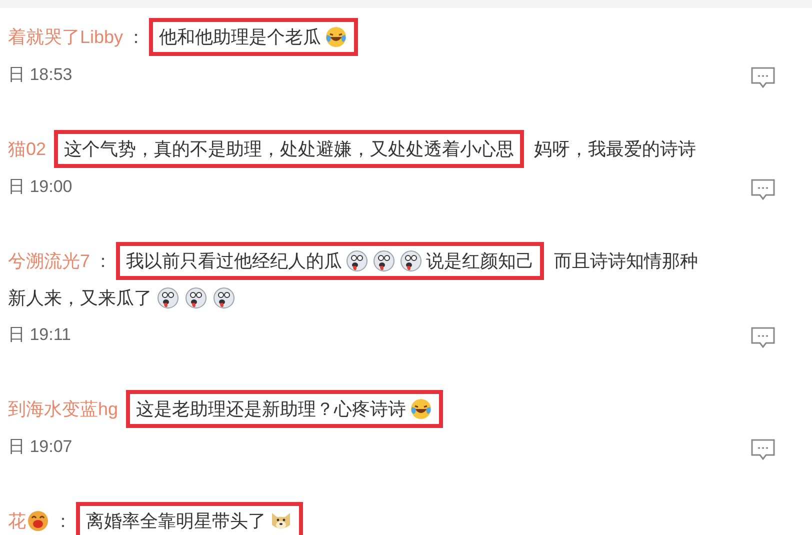  I want to click on comment-text: 他和他助理是个老瓜, so click(240, 37).